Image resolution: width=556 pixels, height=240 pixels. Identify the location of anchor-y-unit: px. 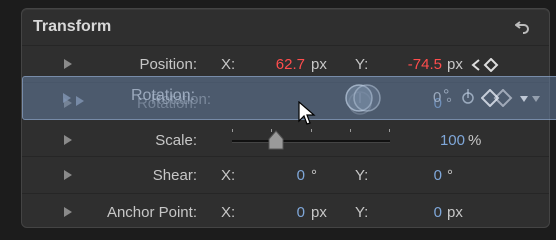
(455, 212).